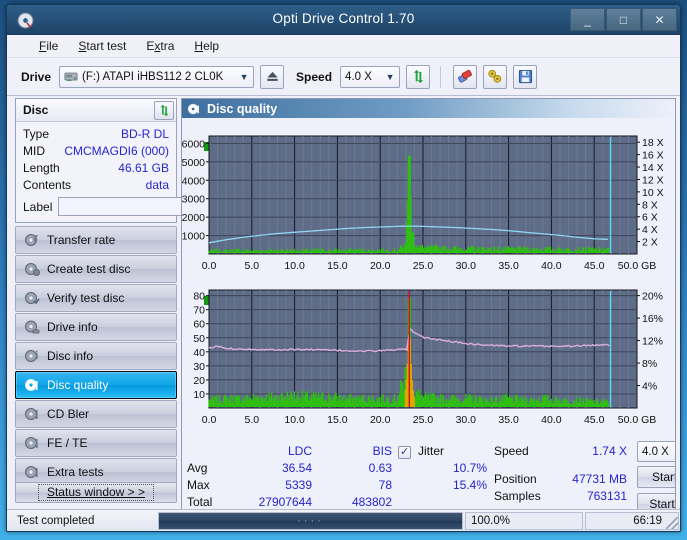 The width and height of the screenshot is (687, 540). I want to click on sidebar-item-transfer-rate: Transfer rate, so click(96, 240).